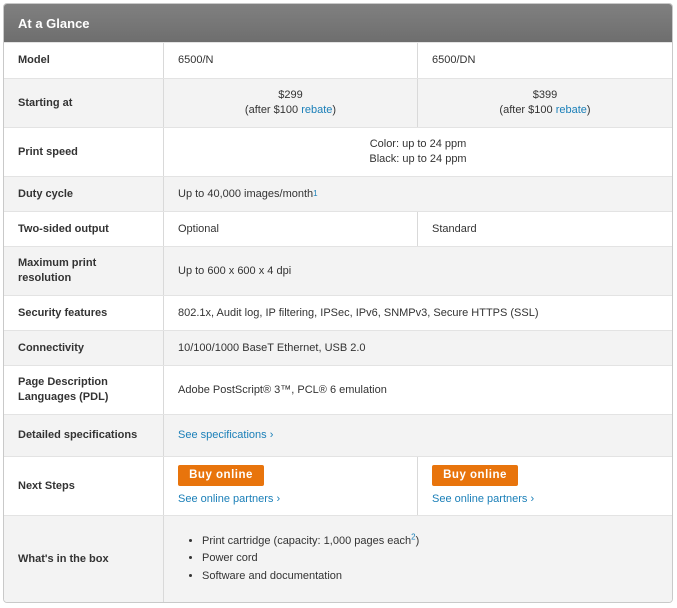 Image resolution: width=677 pixels, height=608 pixels. What do you see at coordinates (454, 228) in the screenshot?
I see `two-sided-col2: Standard` at bounding box center [454, 228].